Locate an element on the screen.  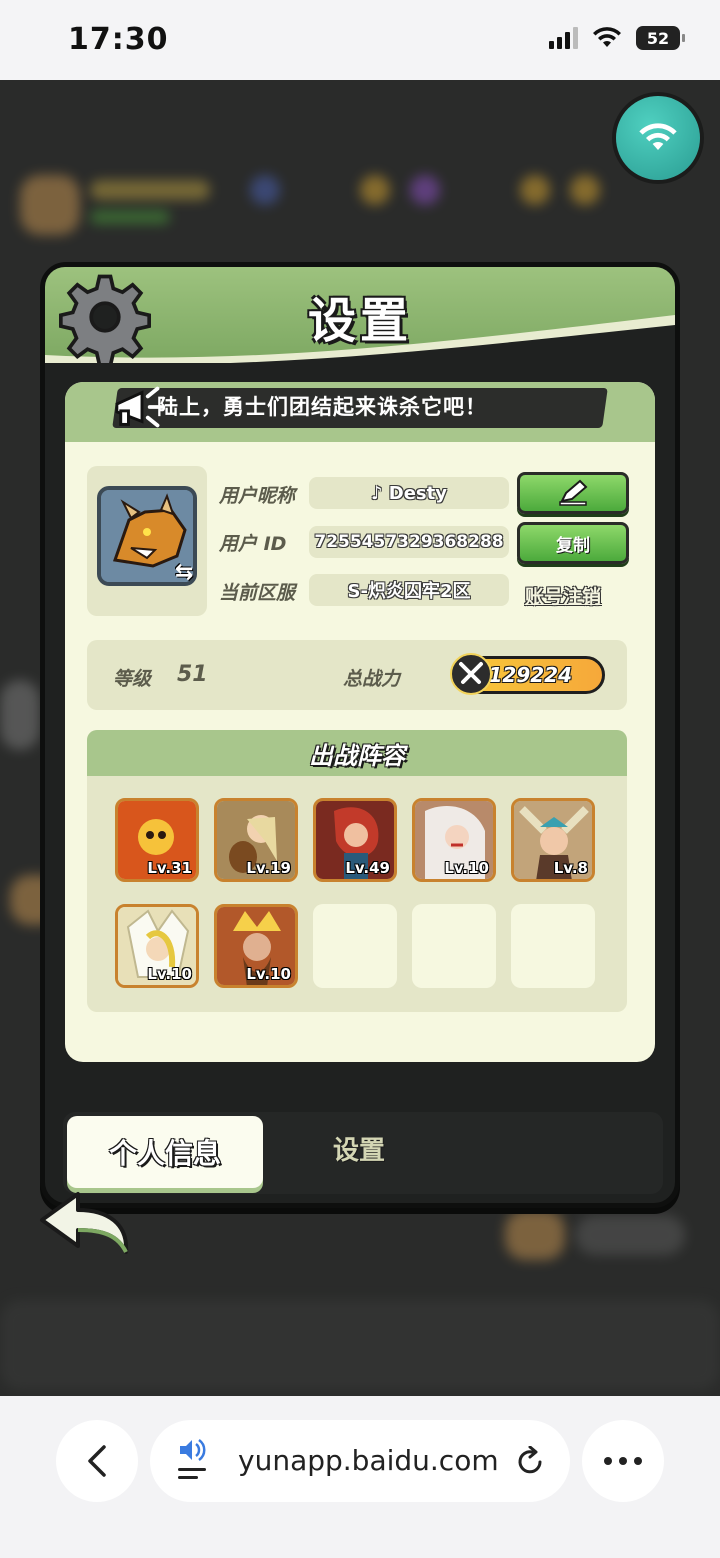
cellular-signal-icon is located at coordinates (563, 38).